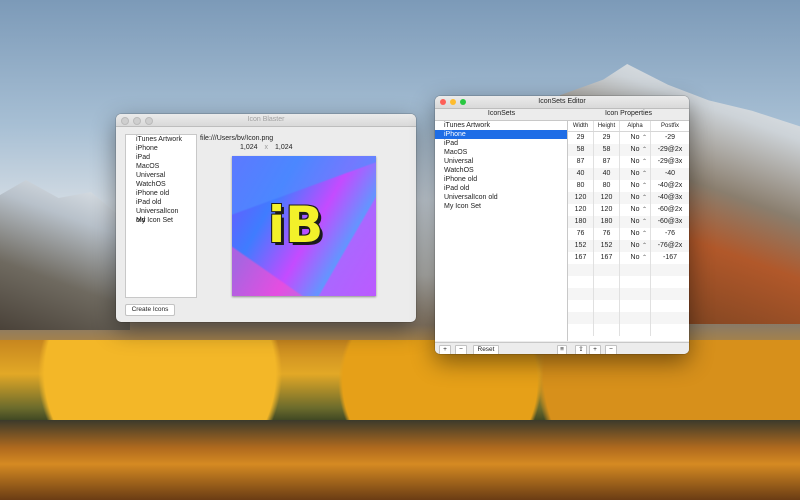 This screenshot has width=800, height=500. What do you see at coordinates (607, 234) in the screenshot?
I see `height-cell: 76` at bounding box center [607, 234].